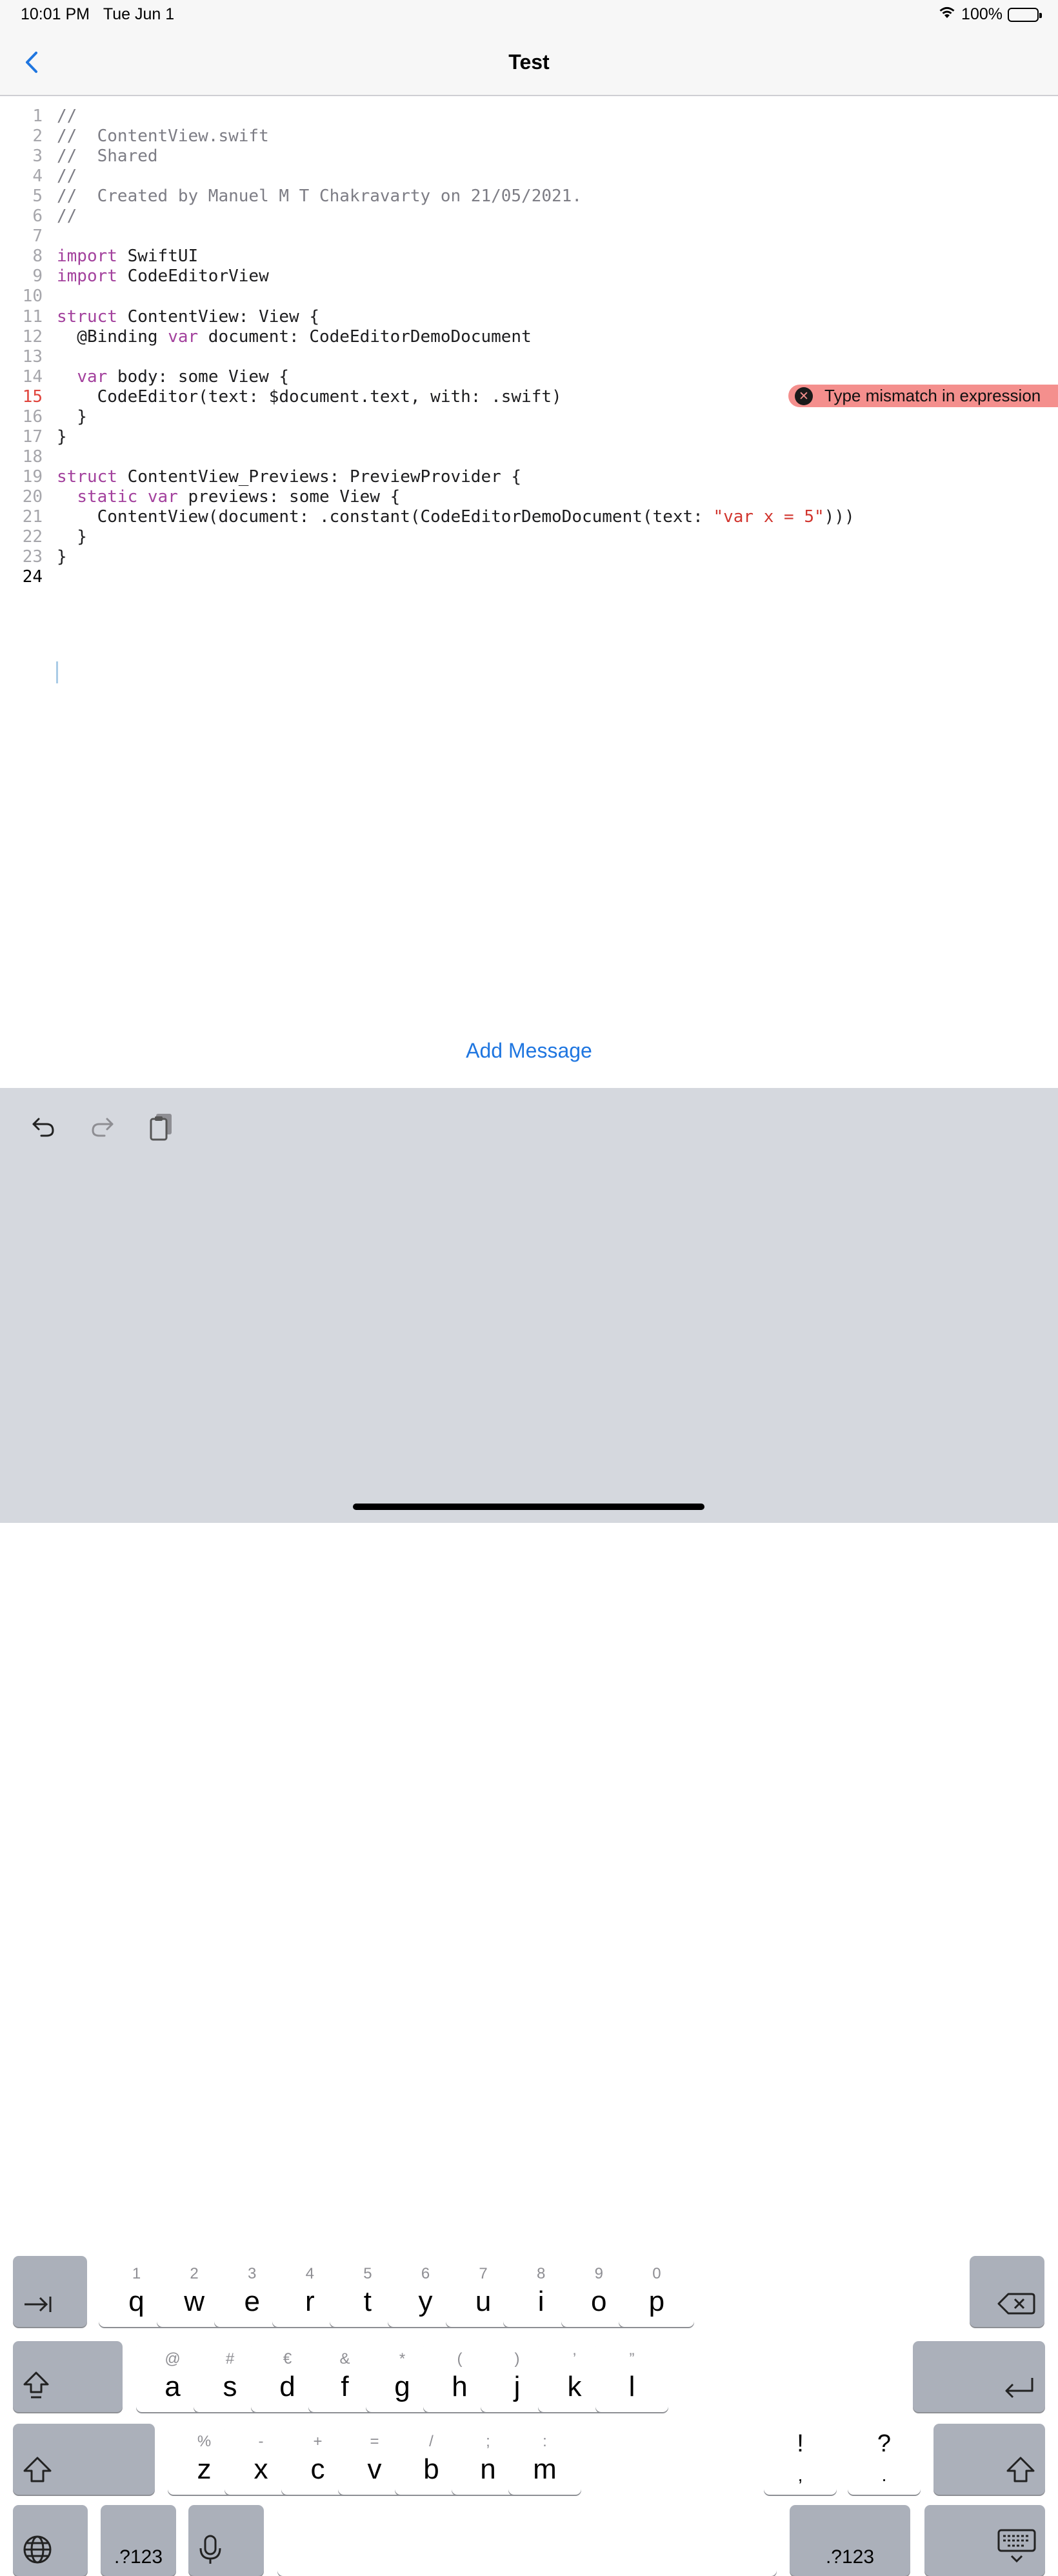 The width and height of the screenshot is (1058, 2576). Describe the element at coordinates (529, 497) in the screenshot. I see `code-line: 20 static var previews: some View {` at that location.